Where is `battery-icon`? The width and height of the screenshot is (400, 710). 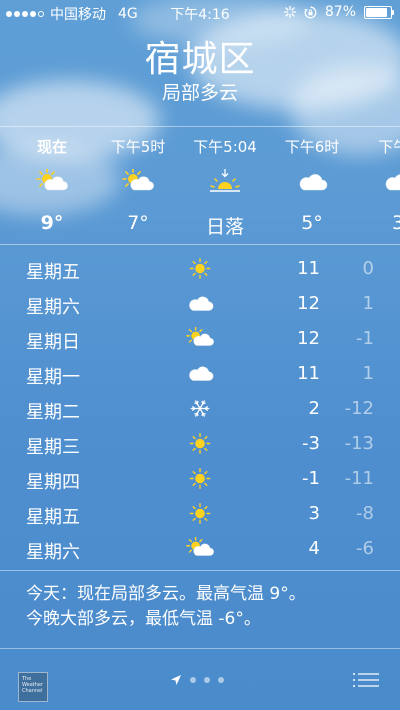 battery-icon is located at coordinates (379, 12).